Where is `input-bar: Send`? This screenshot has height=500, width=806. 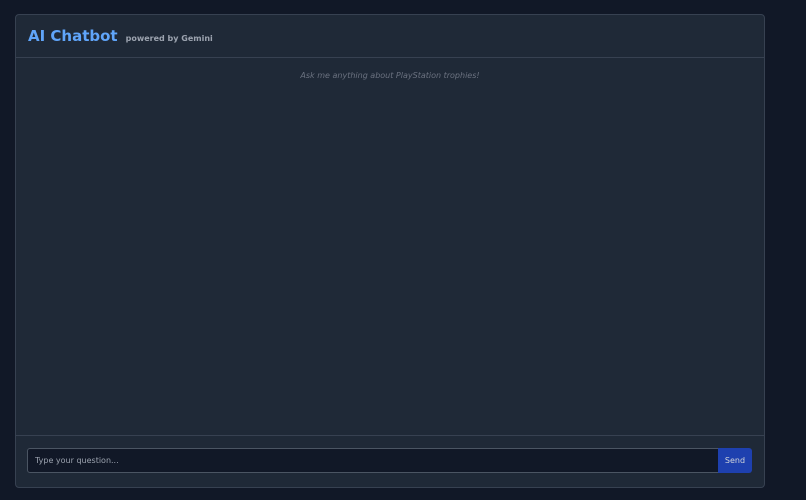 input-bar: Send is located at coordinates (390, 461).